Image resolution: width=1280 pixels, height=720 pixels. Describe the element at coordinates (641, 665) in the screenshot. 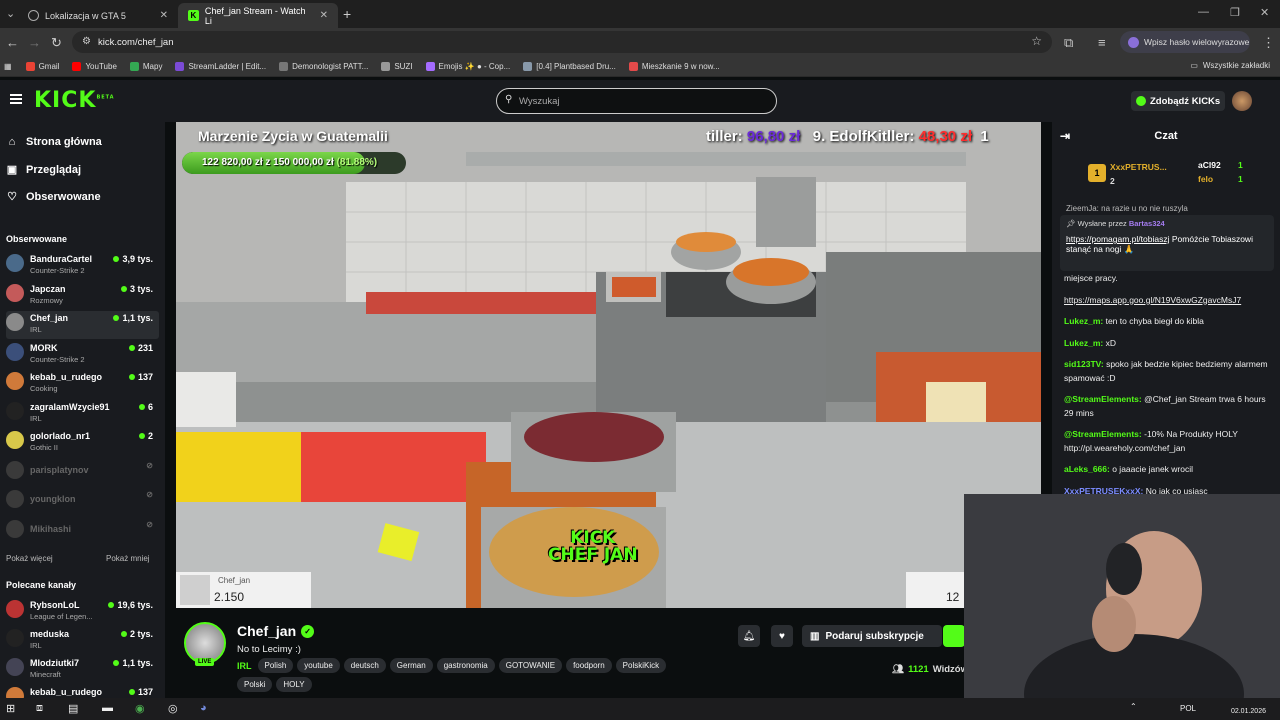

I see `tag-chip: PolskiKick` at that location.